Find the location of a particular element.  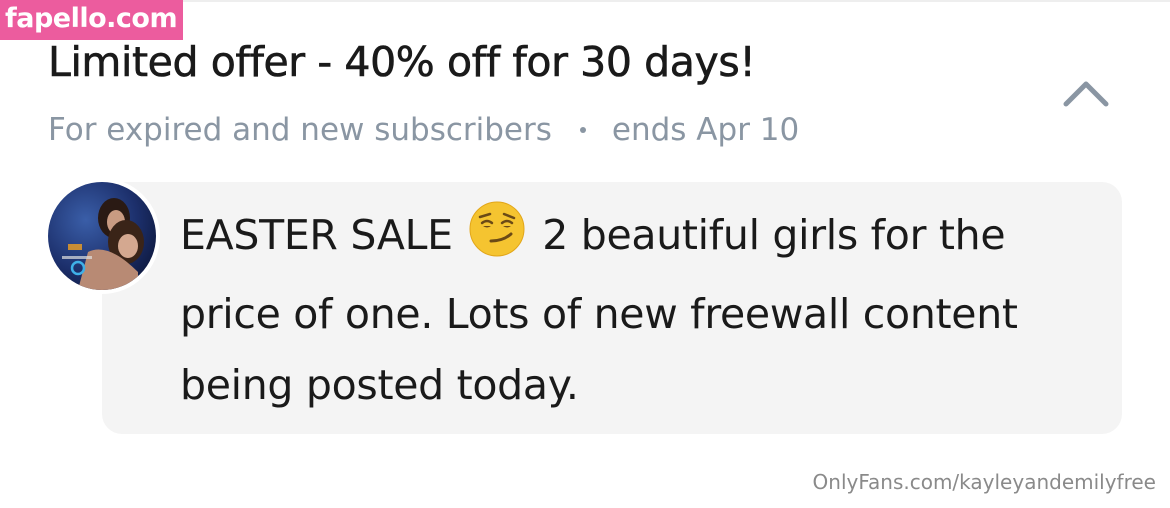

chevron-up-icon is located at coordinates (1086, 94).